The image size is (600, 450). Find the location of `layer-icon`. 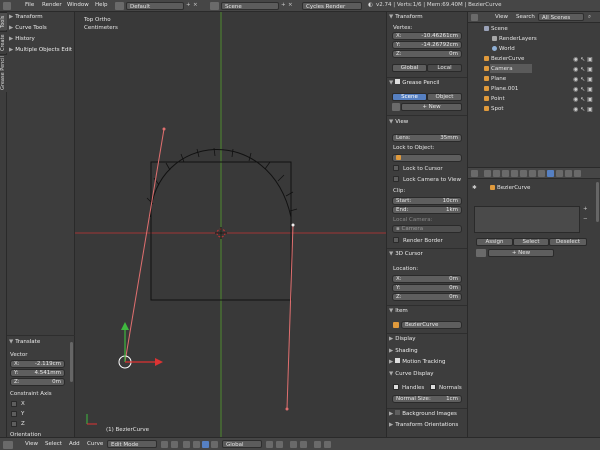

layer-icon is located at coordinates (269, 444).